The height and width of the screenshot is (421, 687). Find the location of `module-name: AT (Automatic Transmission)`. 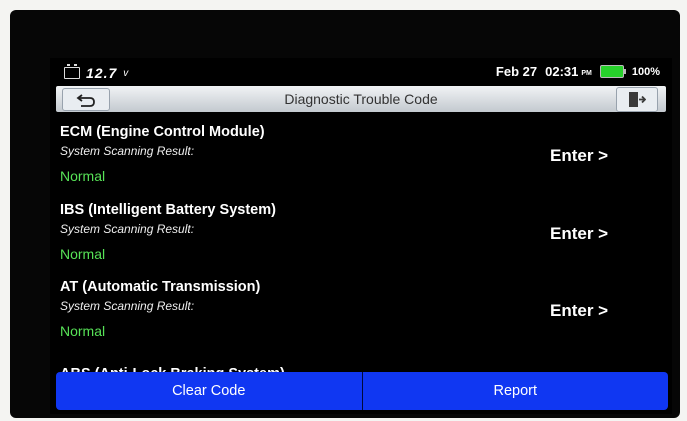

module-name: AT (Automatic Transmission) is located at coordinates (160, 287).